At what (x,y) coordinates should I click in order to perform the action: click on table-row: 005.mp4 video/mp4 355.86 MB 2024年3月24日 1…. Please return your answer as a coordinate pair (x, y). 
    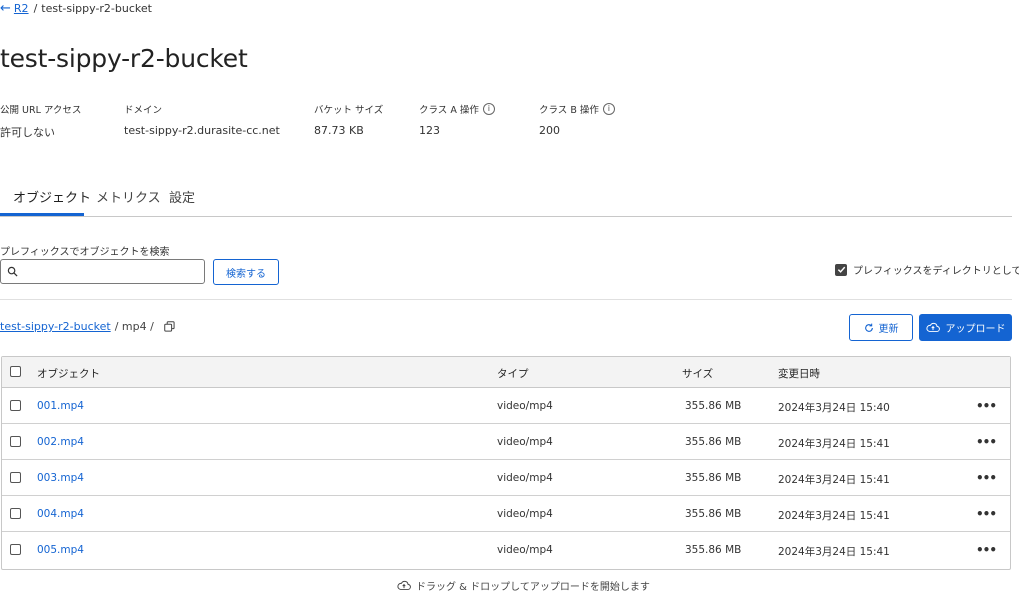
    Looking at the image, I should click on (506, 550).